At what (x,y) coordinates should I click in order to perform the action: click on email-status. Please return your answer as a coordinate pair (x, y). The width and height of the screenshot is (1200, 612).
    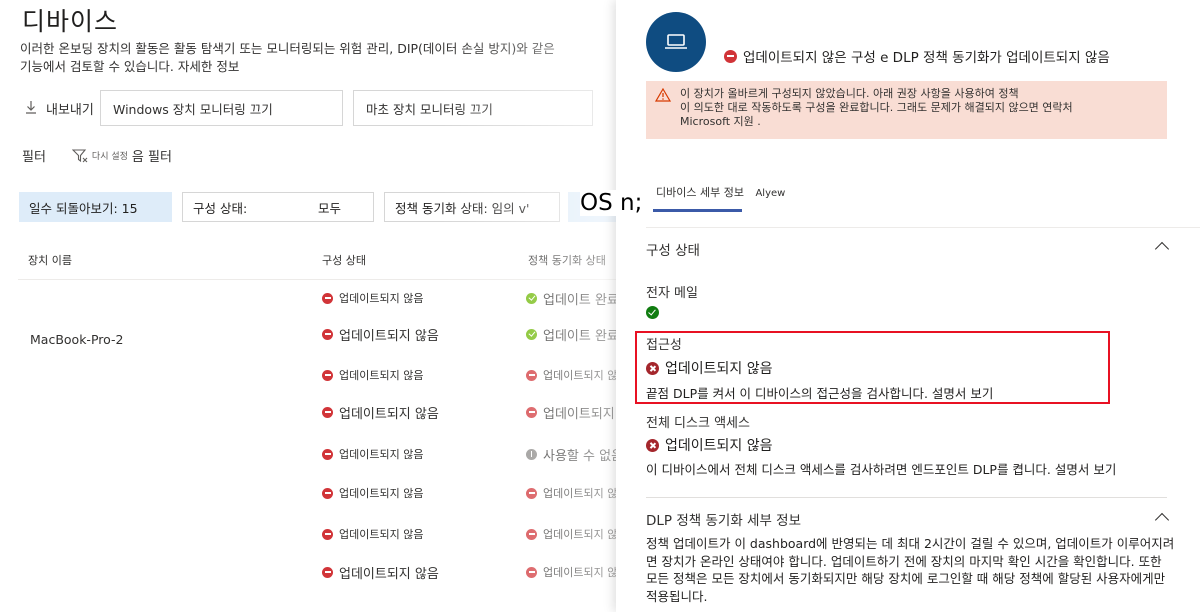
    Looking at the image, I should click on (655, 312).